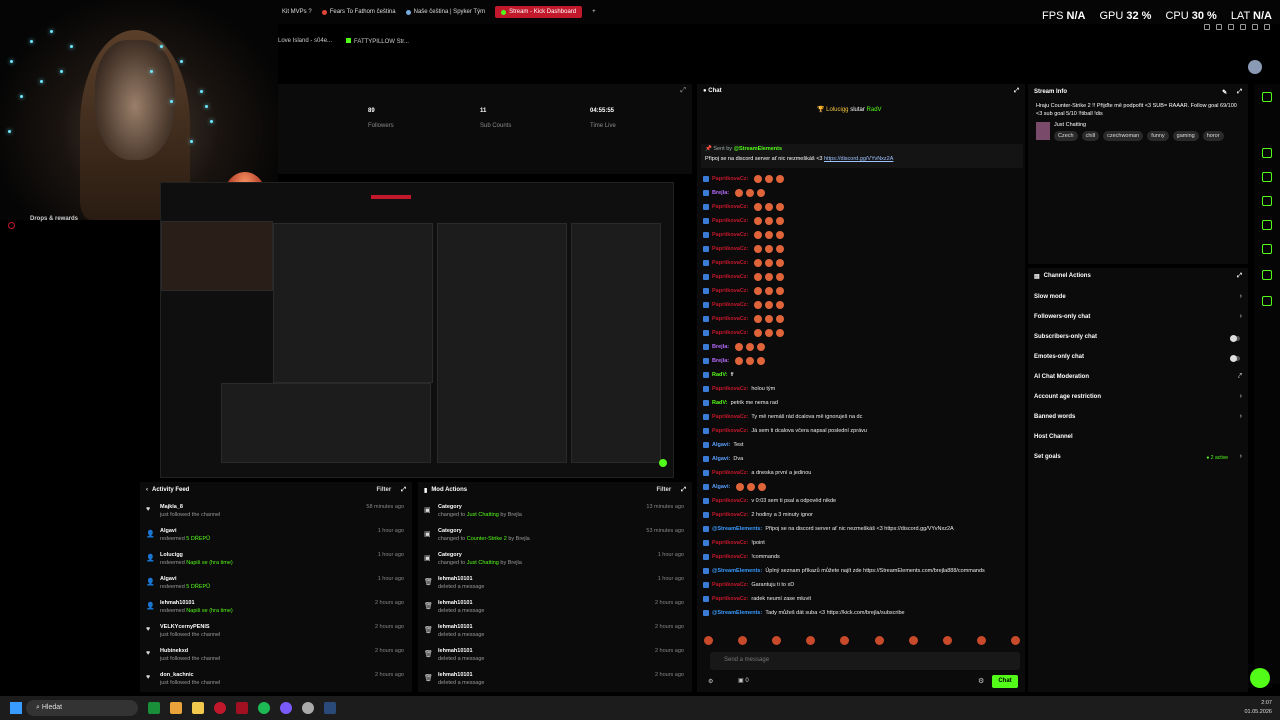 The image size is (1280, 720). Describe the element at coordinates (849, 109) in the screenshot. I see `chat-leaderboard: 🏆 Lolucigg slutar RadV` at that location.